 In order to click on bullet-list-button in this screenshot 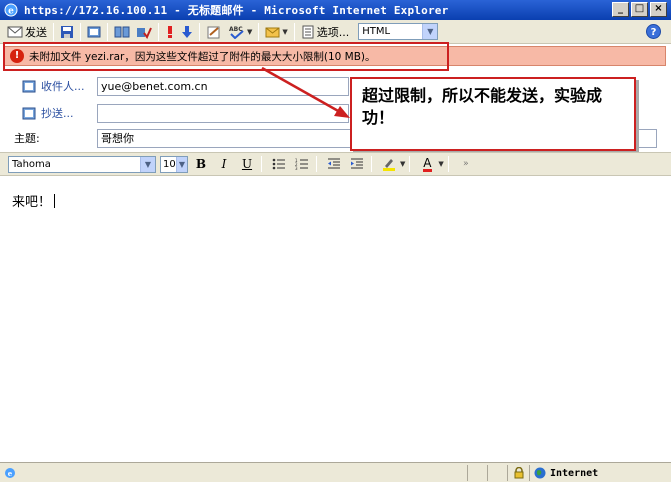, I will do `click(279, 164)`.